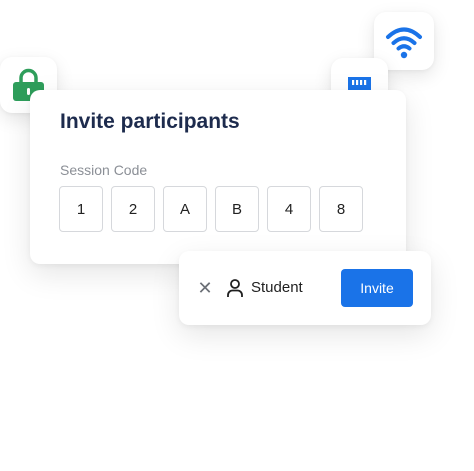 Image resolution: width=474 pixels, height=471 pixels. I want to click on close-icon: ✕, so click(205, 288).